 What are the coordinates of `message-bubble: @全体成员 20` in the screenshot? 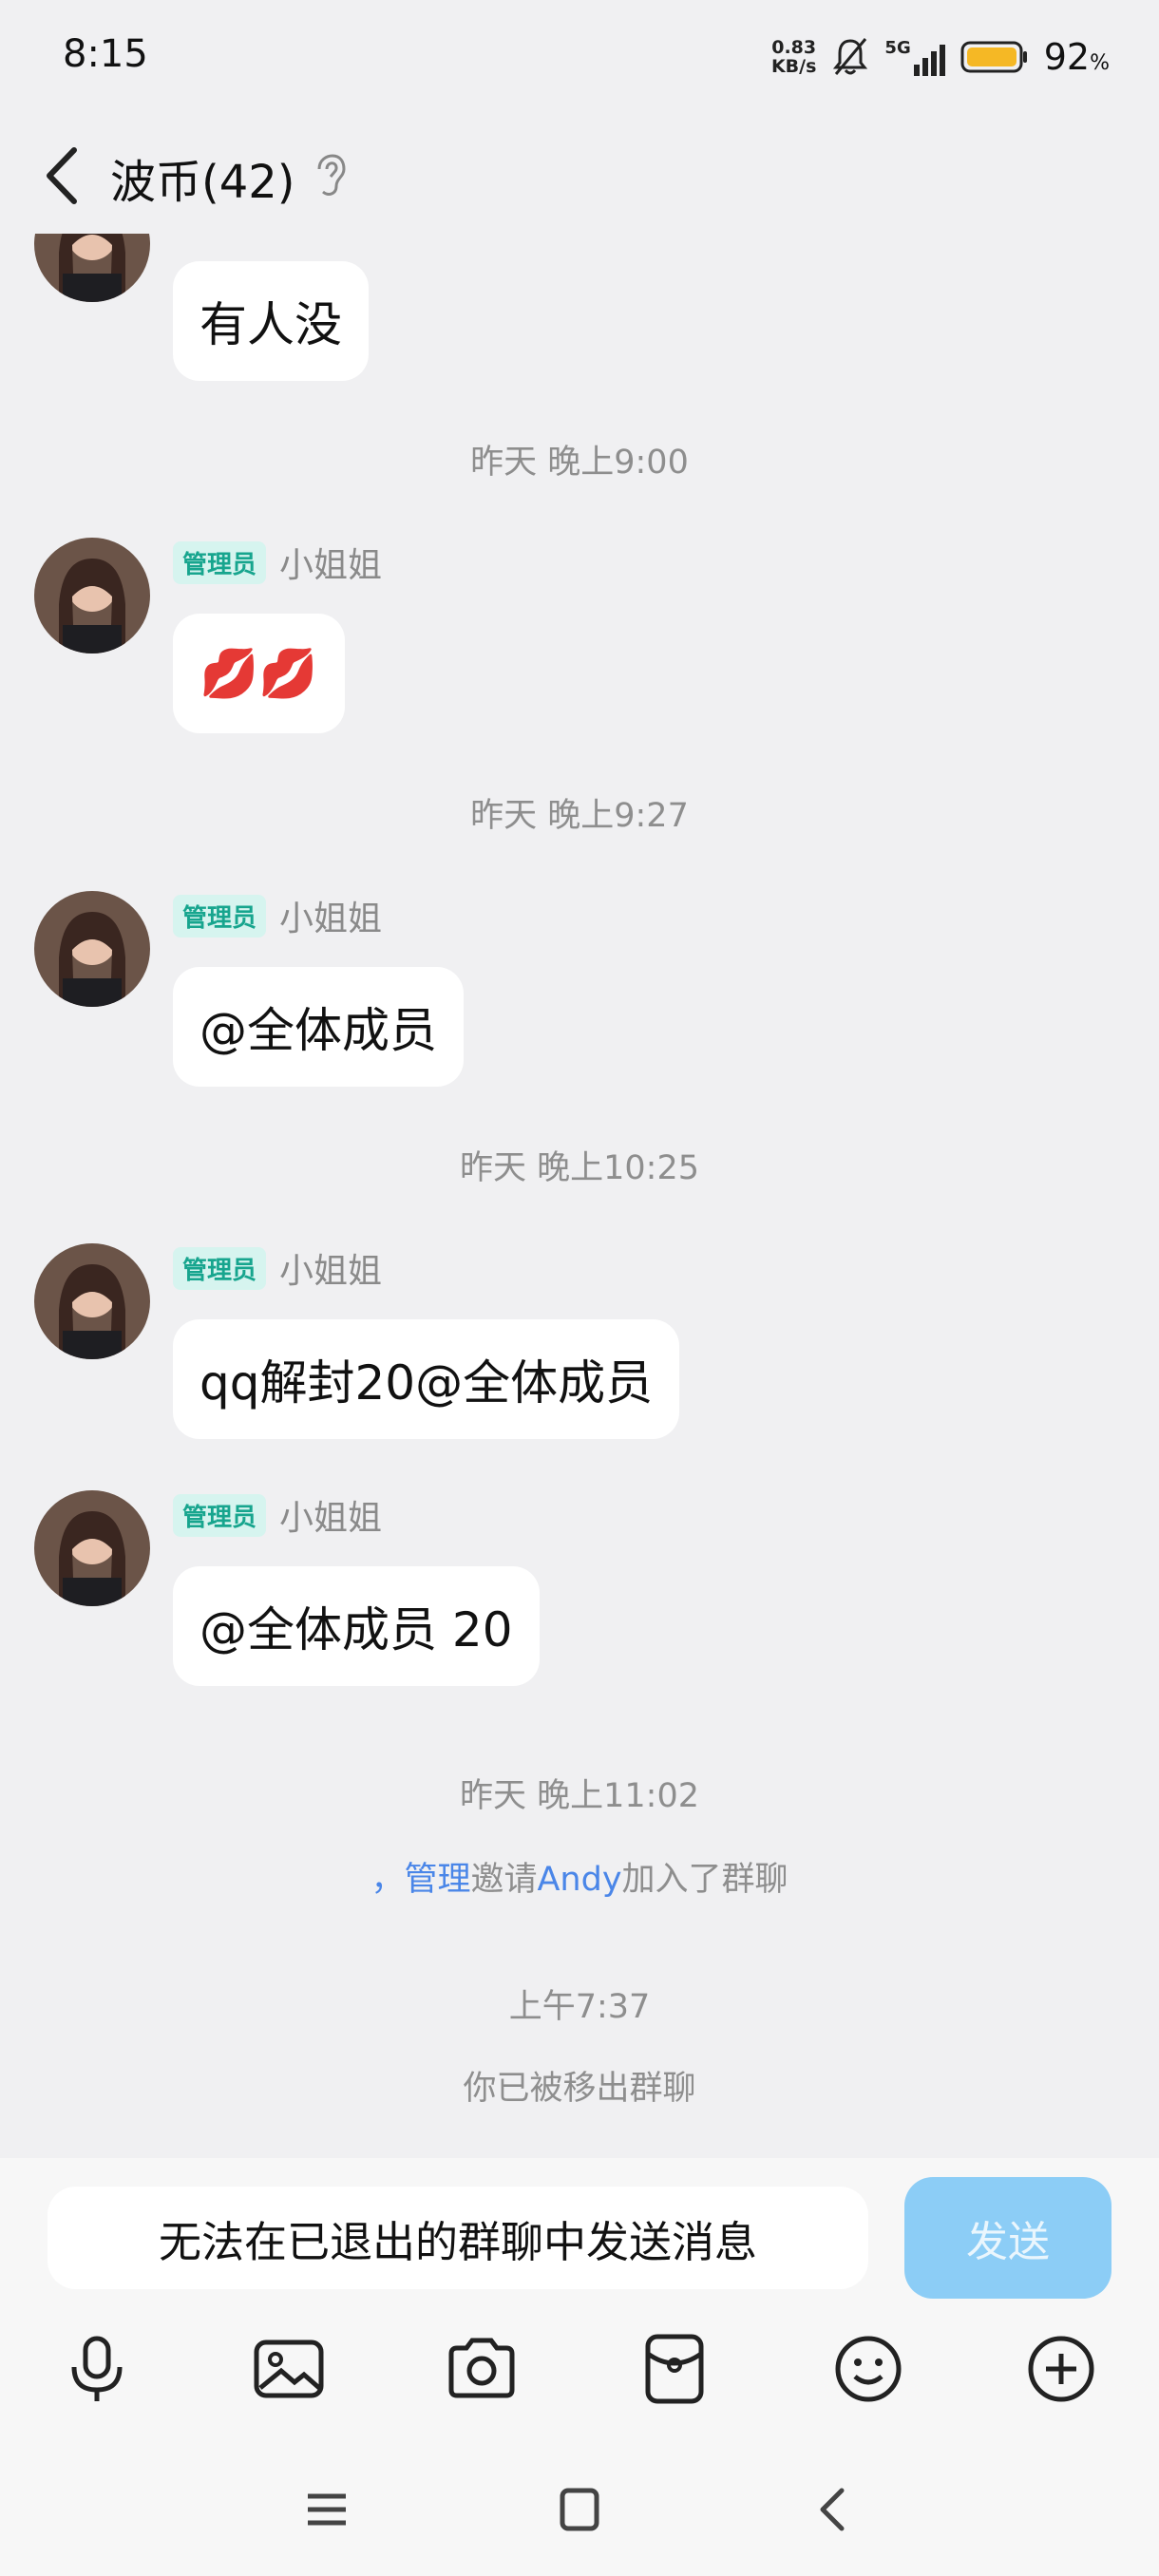 It's located at (356, 1626).